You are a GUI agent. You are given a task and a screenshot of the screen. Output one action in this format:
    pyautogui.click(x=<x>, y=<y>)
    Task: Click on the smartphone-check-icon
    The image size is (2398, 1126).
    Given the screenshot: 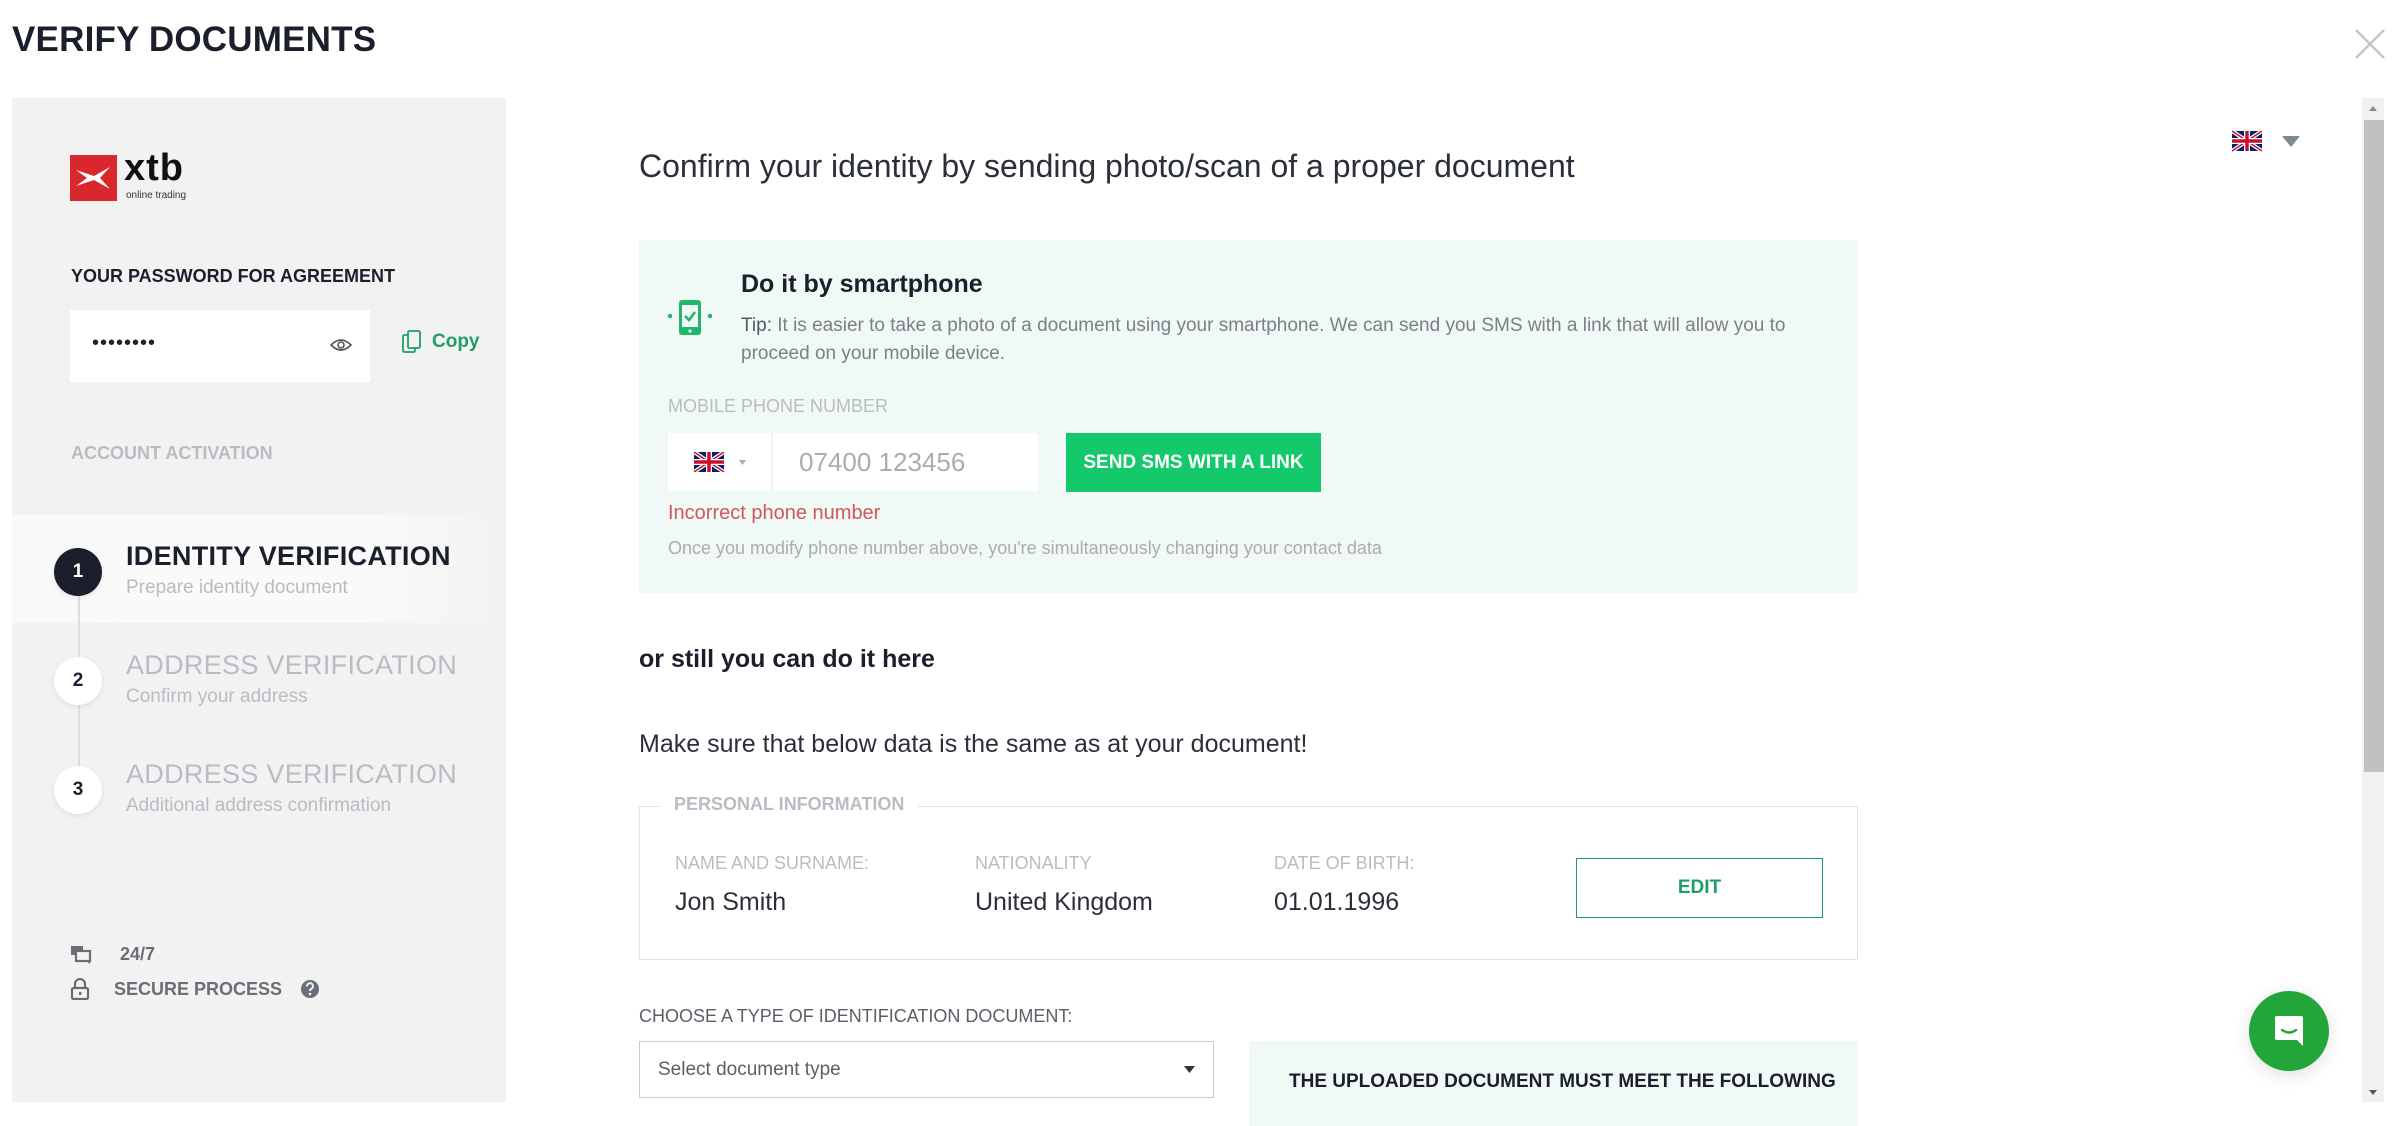 What is the action you would take?
    pyautogui.click(x=690, y=320)
    